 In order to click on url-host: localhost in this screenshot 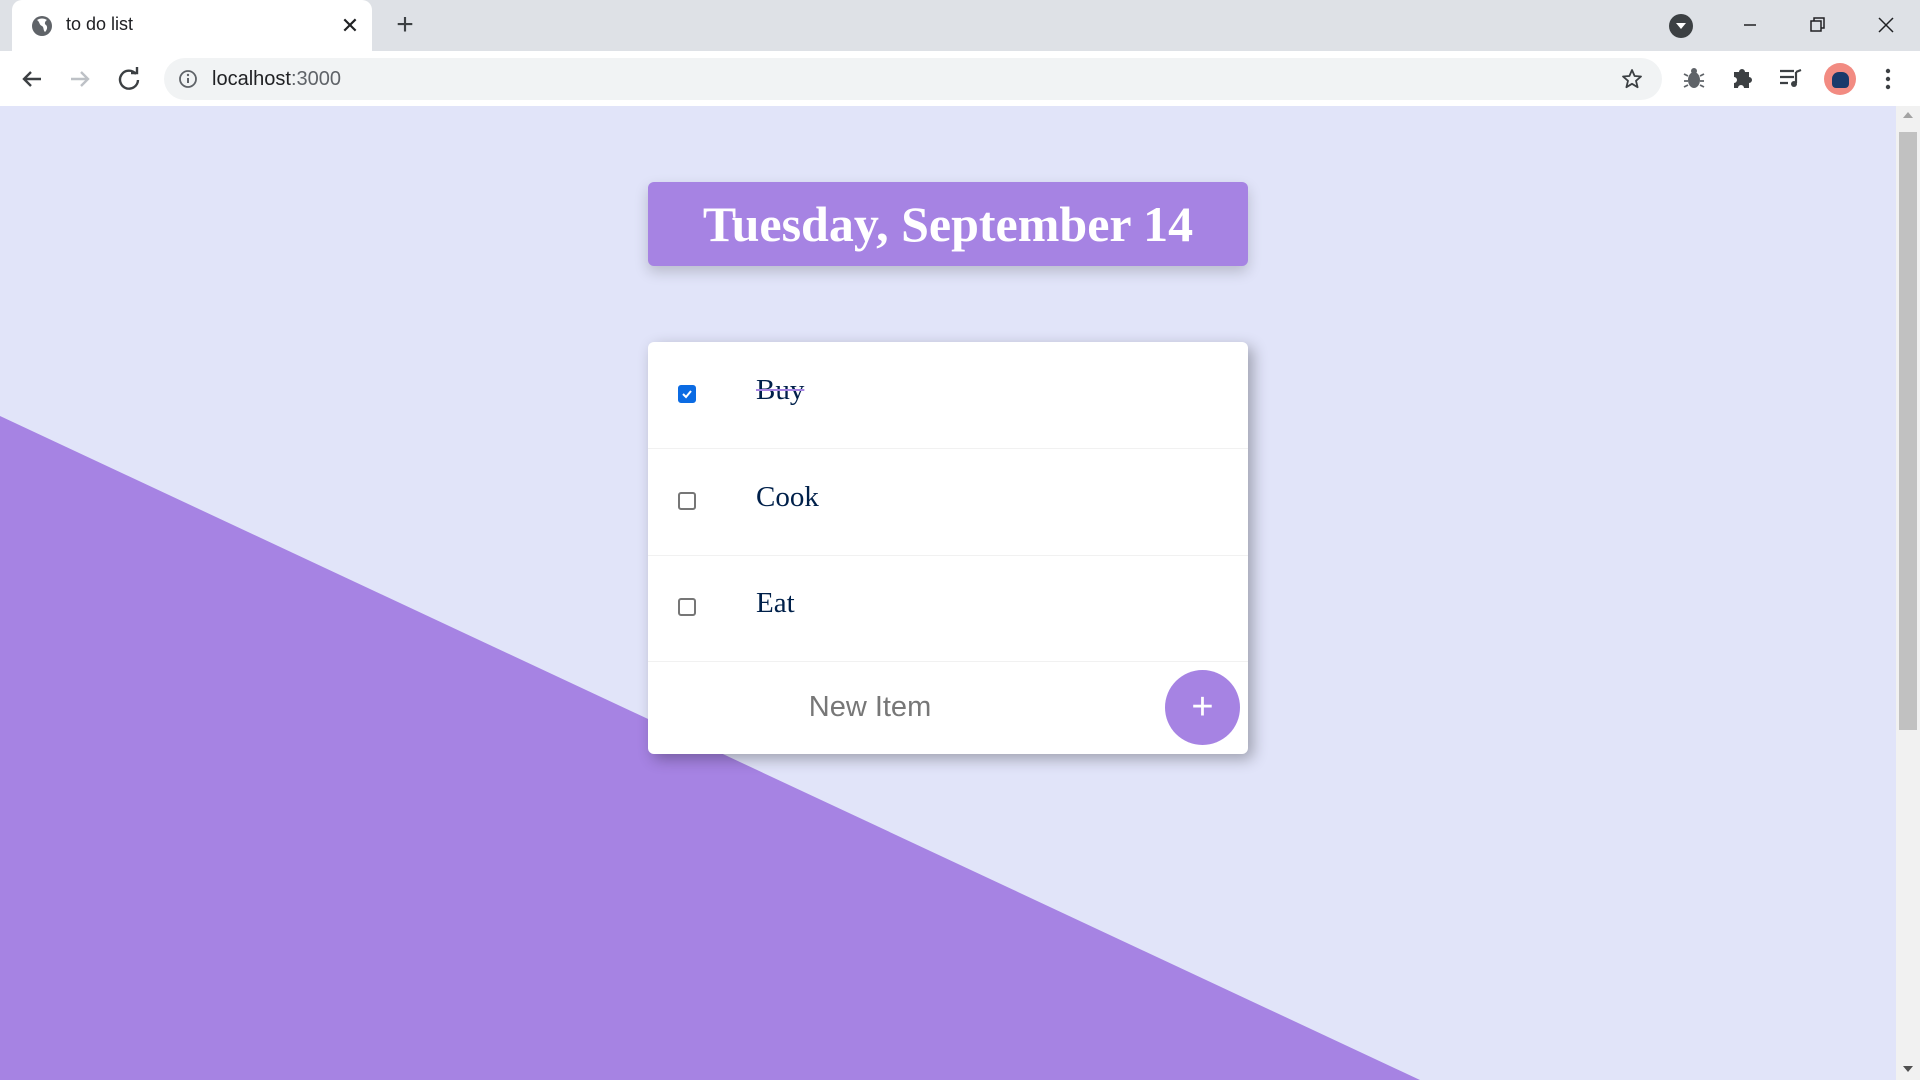, I will do `click(251, 79)`.